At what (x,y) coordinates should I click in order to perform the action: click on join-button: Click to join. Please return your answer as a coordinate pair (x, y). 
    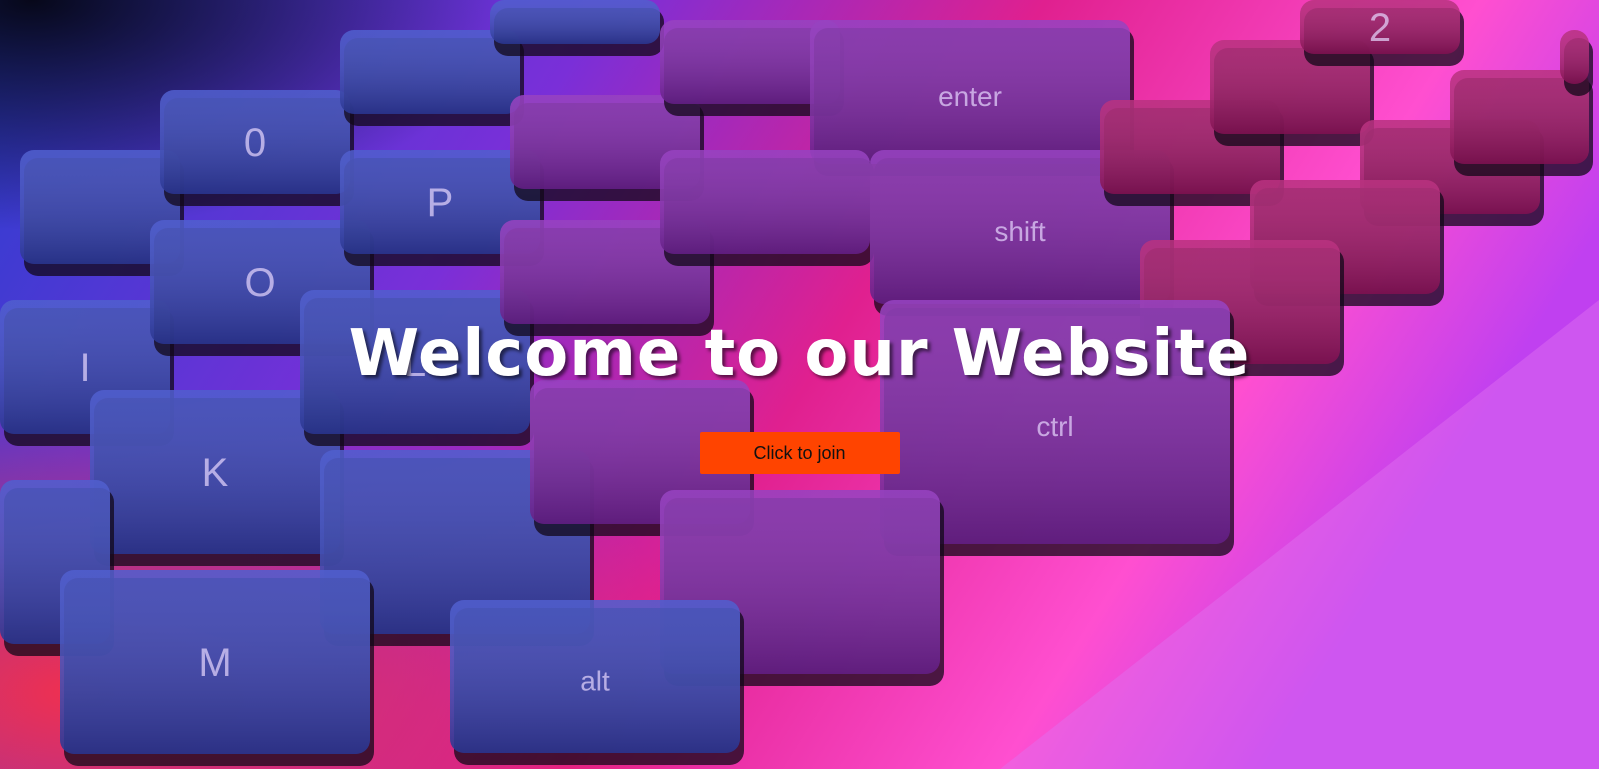
    Looking at the image, I should click on (799, 453).